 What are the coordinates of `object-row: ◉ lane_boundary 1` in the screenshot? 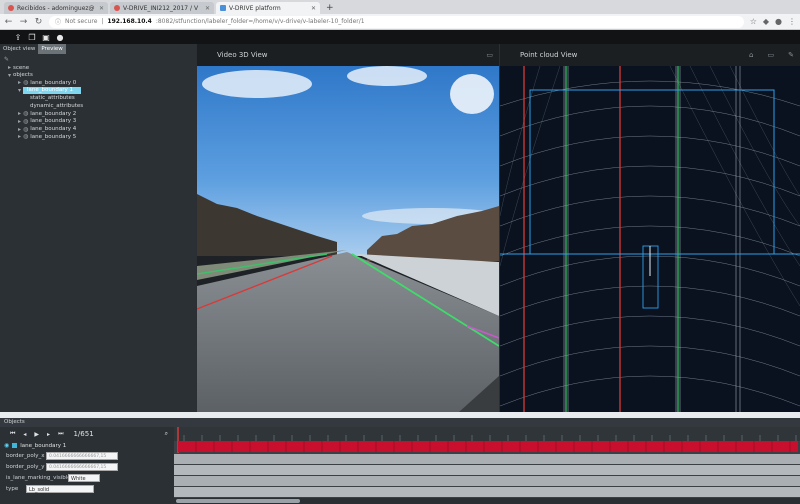 It's located at (87, 445).